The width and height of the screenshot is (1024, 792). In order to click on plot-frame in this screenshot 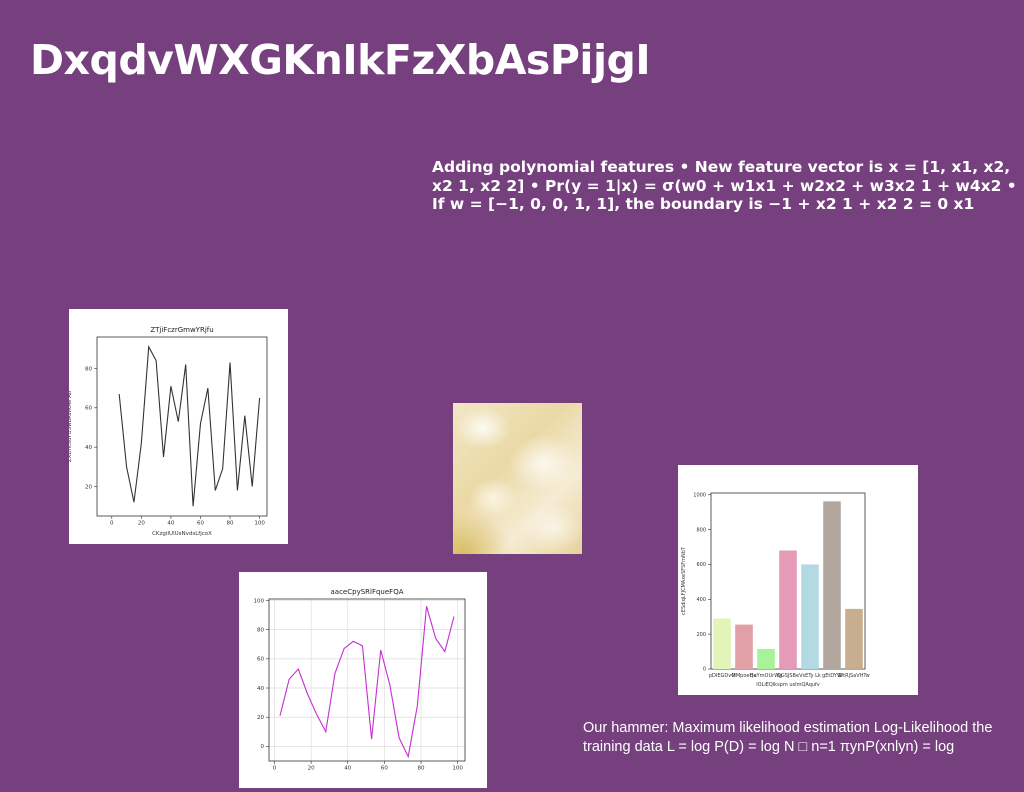, I will do `click(367, 680)`.